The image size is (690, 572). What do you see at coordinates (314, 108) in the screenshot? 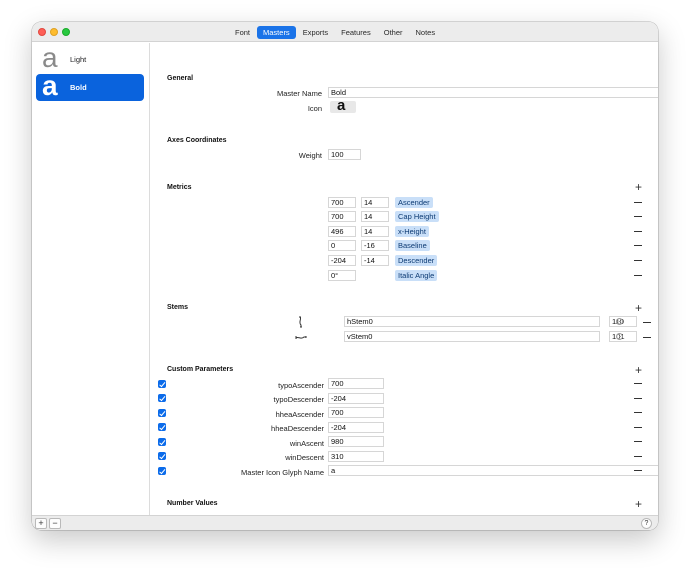
I see `icon-label: Icon` at bounding box center [314, 108].